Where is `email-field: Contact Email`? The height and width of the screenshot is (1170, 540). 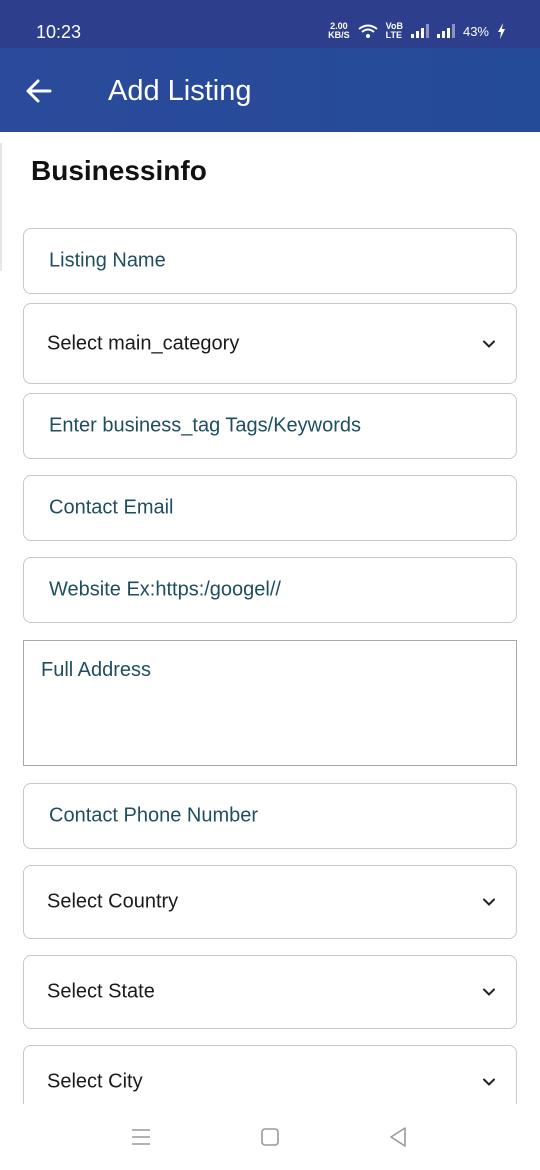
email-field: Contact Email is located at coordinates (270, 508).